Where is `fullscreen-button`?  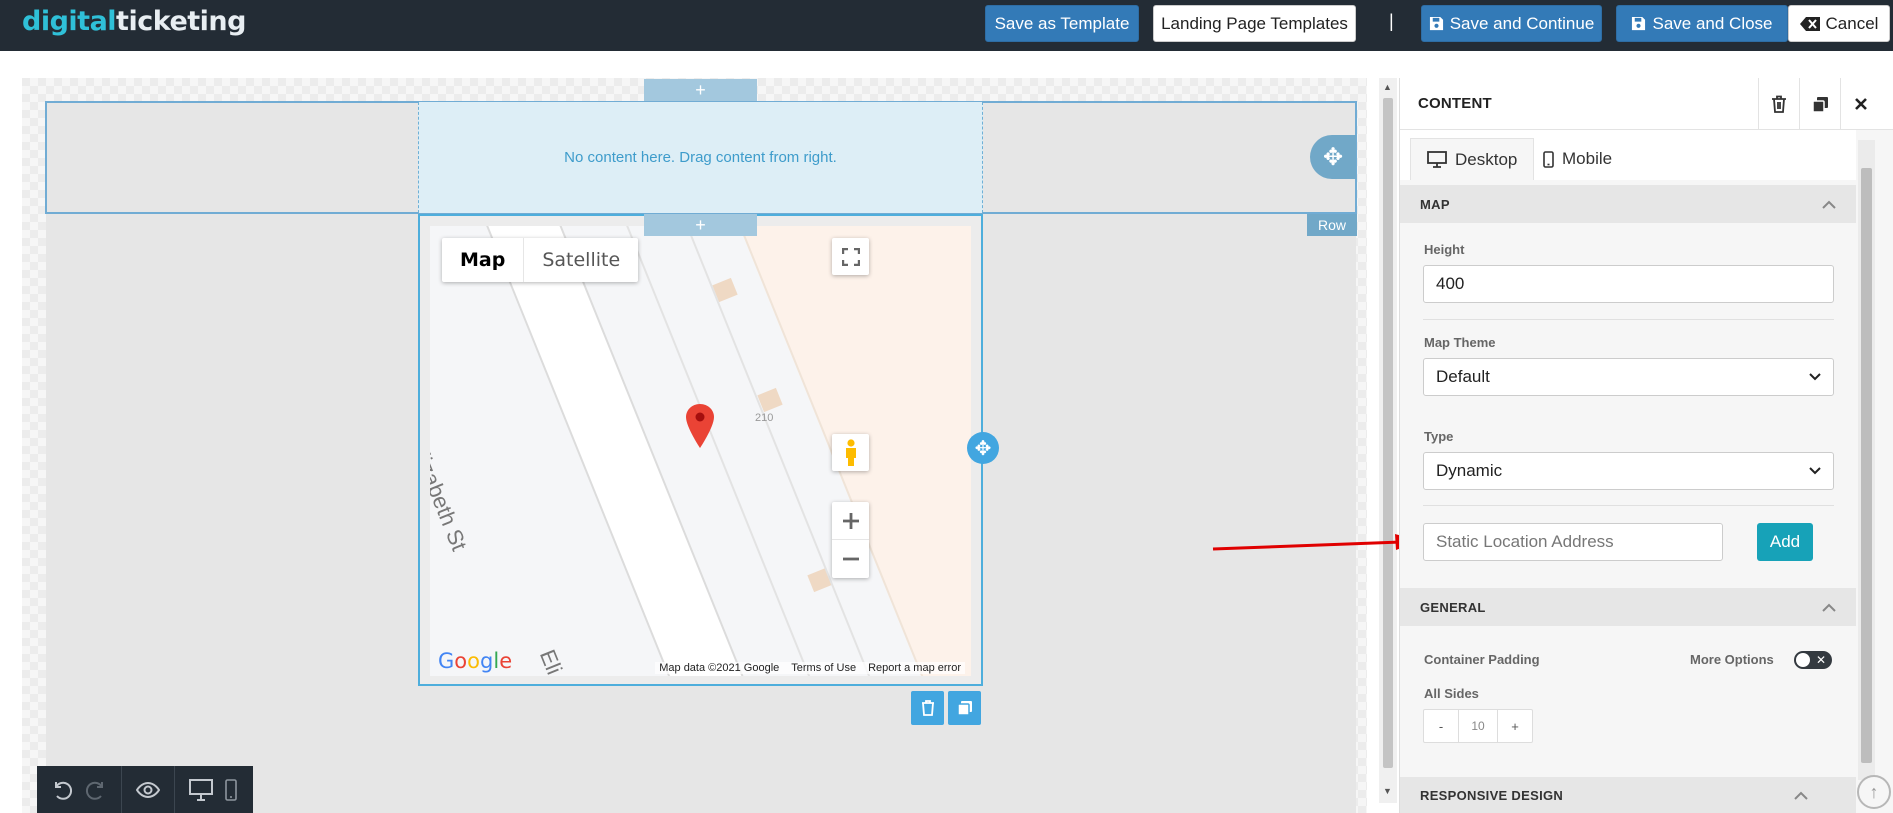
fullscreen-button is located at coordinates (850, 256).